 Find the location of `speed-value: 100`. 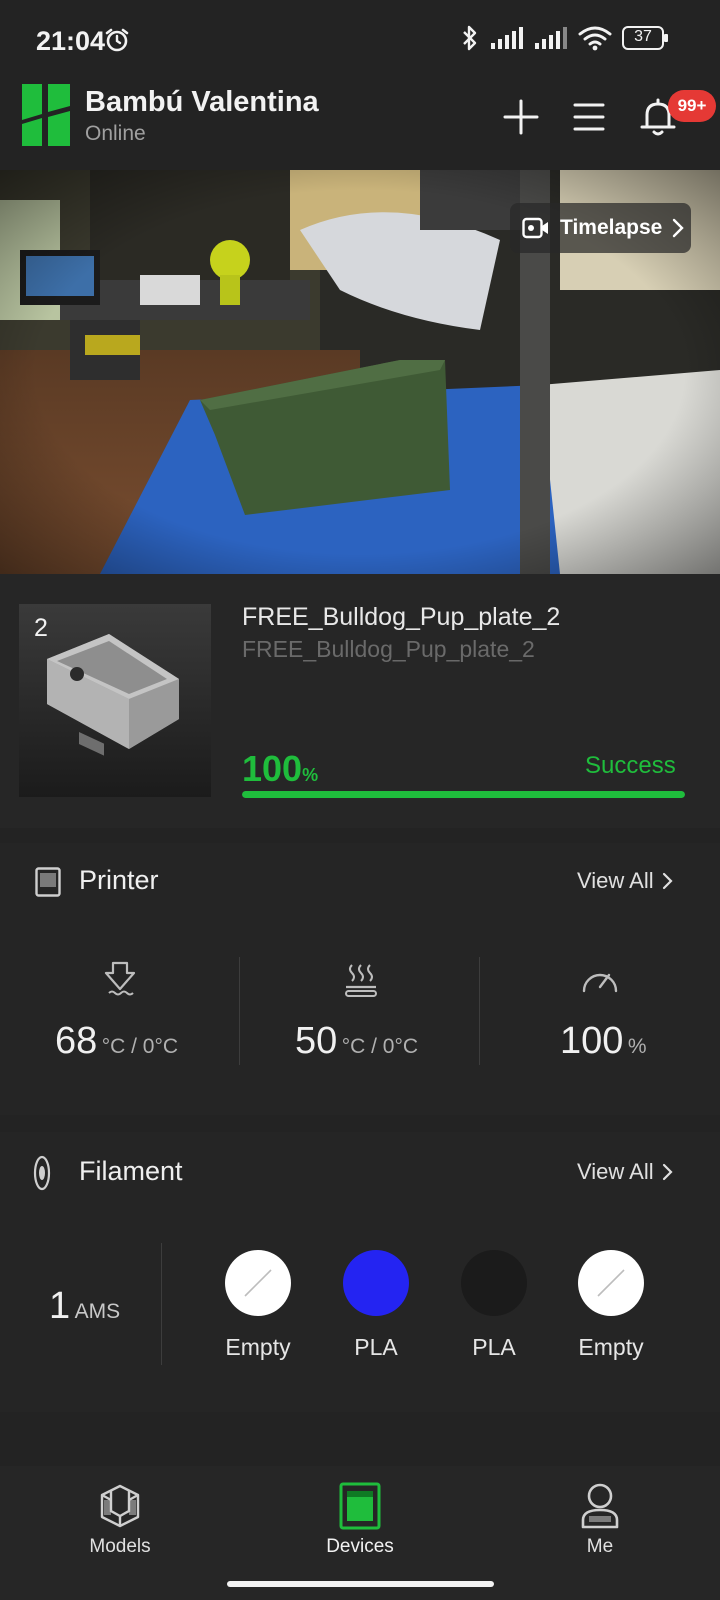

speed-value: 100 is located at coordinates (592, 1041).